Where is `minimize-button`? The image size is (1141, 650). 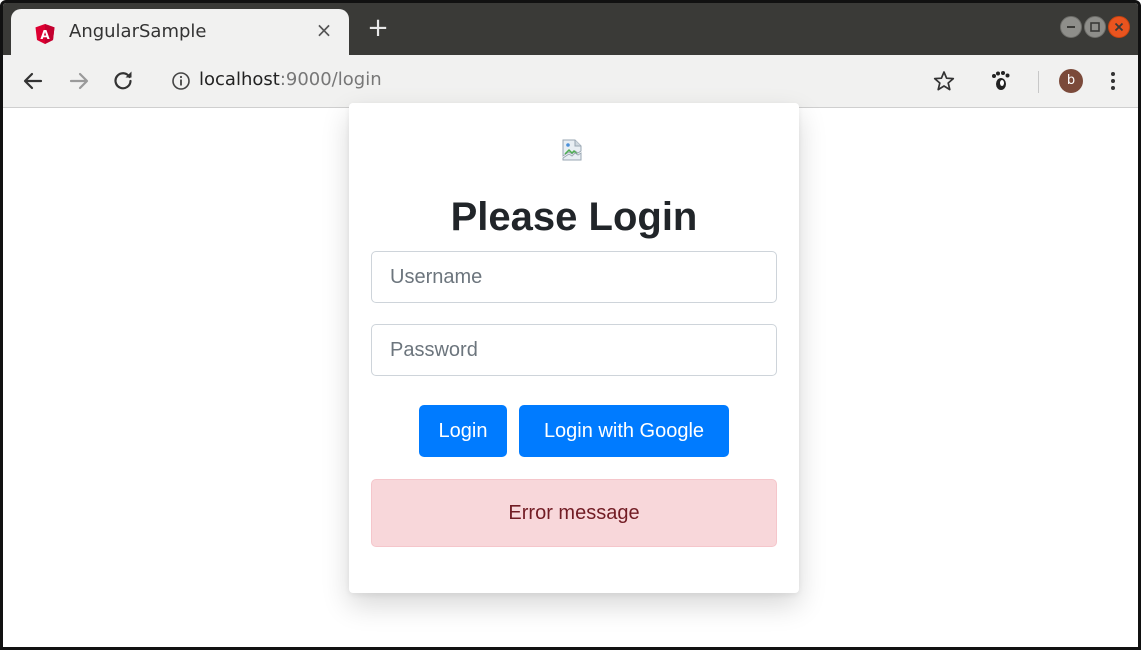
minimize-button is located at coordinates (1071, 27).